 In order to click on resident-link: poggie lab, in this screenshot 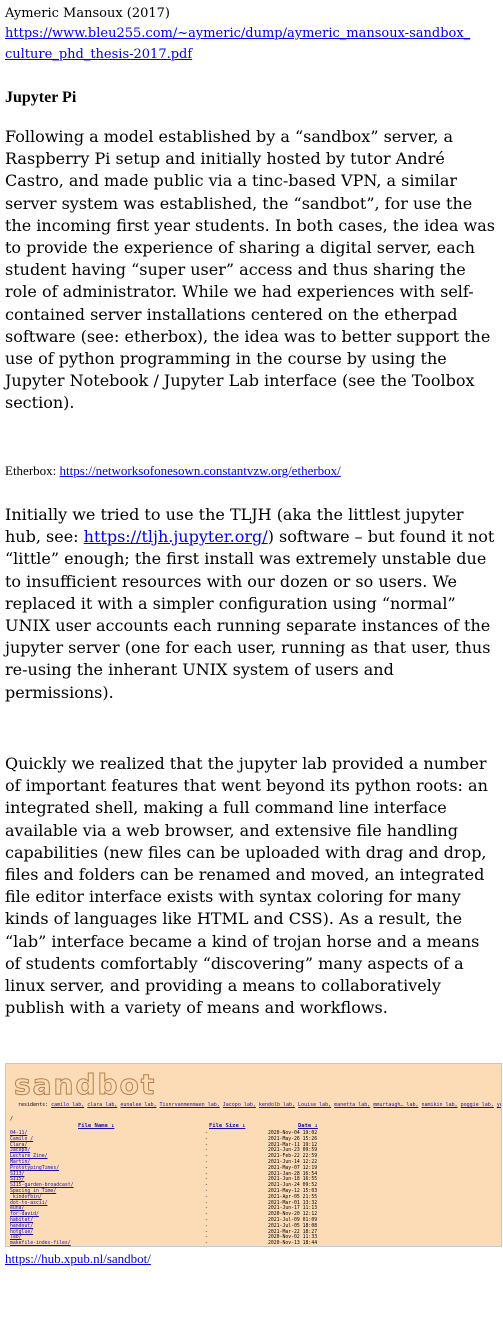, I will do `click(477, 1105)`.